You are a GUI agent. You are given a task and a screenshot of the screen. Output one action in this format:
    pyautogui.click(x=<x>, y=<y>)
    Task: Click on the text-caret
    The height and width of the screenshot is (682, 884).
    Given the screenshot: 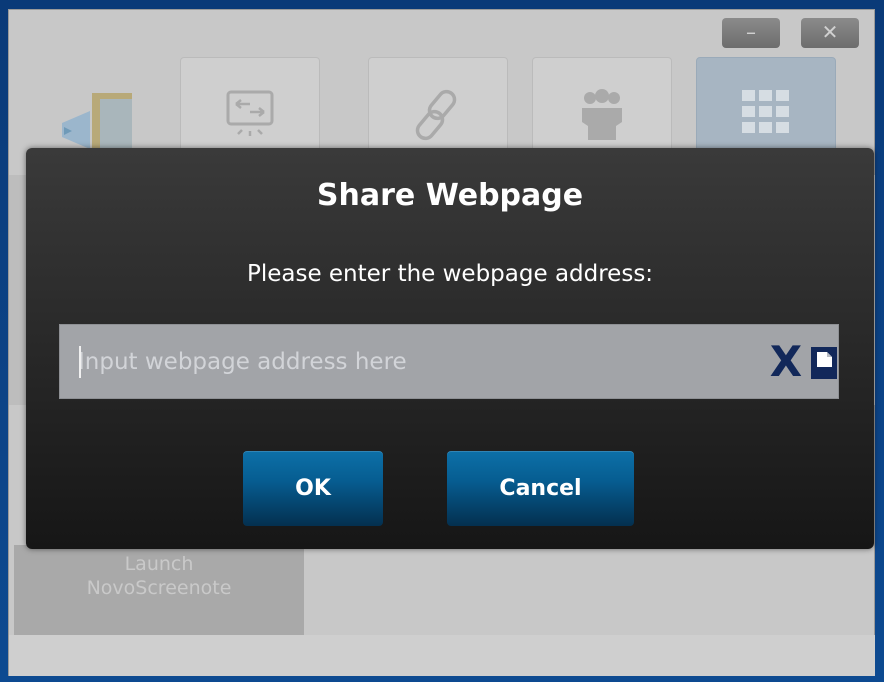 What is the action you would take?
    pyautogui.click(x=80, y=362)
    